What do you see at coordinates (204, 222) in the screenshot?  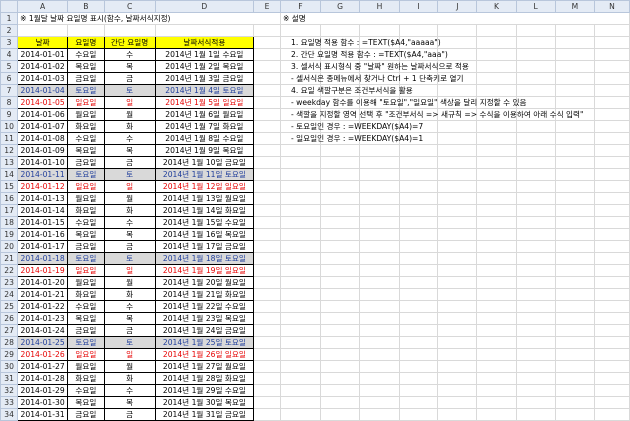 I see `formatted-date-cell: 2014년 1월 15일 수요일` at bounding box center [204, 222].